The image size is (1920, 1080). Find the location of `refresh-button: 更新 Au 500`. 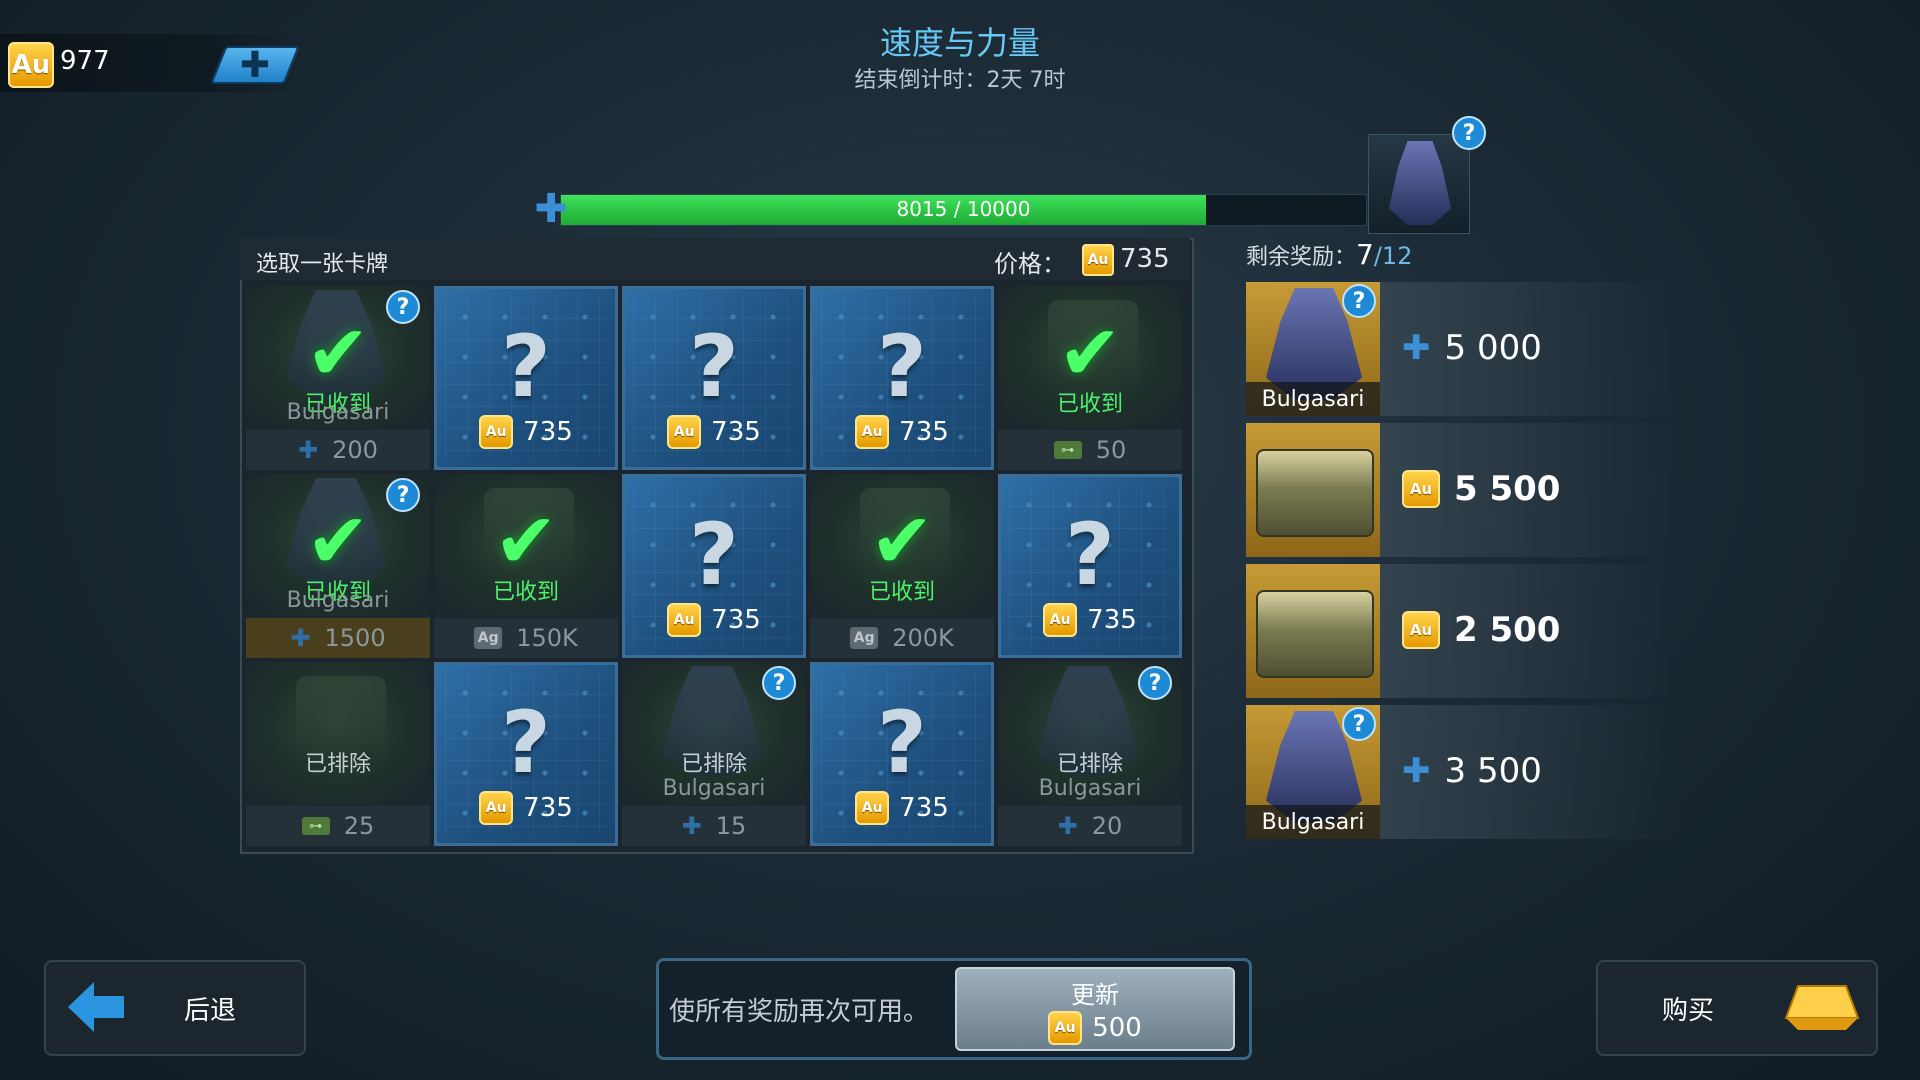

refresh-button: 更新 Au 500 is located at coordinates (1095, 1009).